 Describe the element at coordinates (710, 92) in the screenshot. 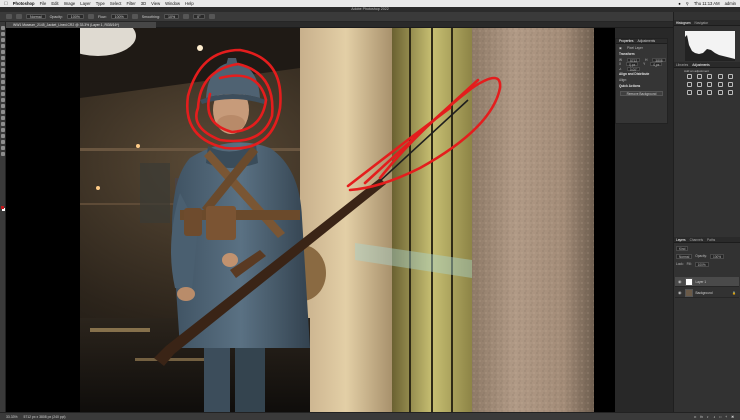

I see `threshold-icon` at that location.